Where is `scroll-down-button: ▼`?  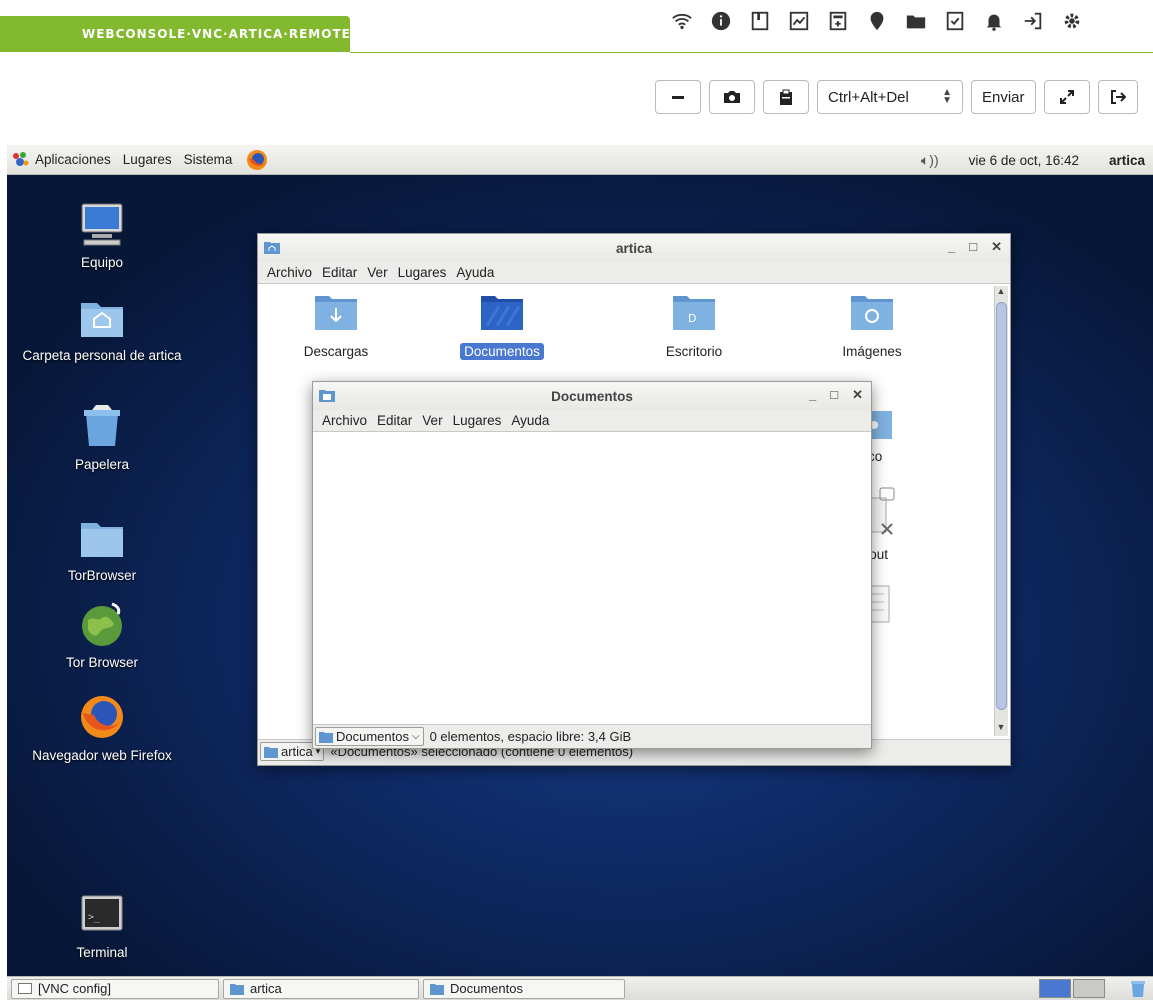 scroll-down-button: ▼ is located at coordinates (1001, 729).